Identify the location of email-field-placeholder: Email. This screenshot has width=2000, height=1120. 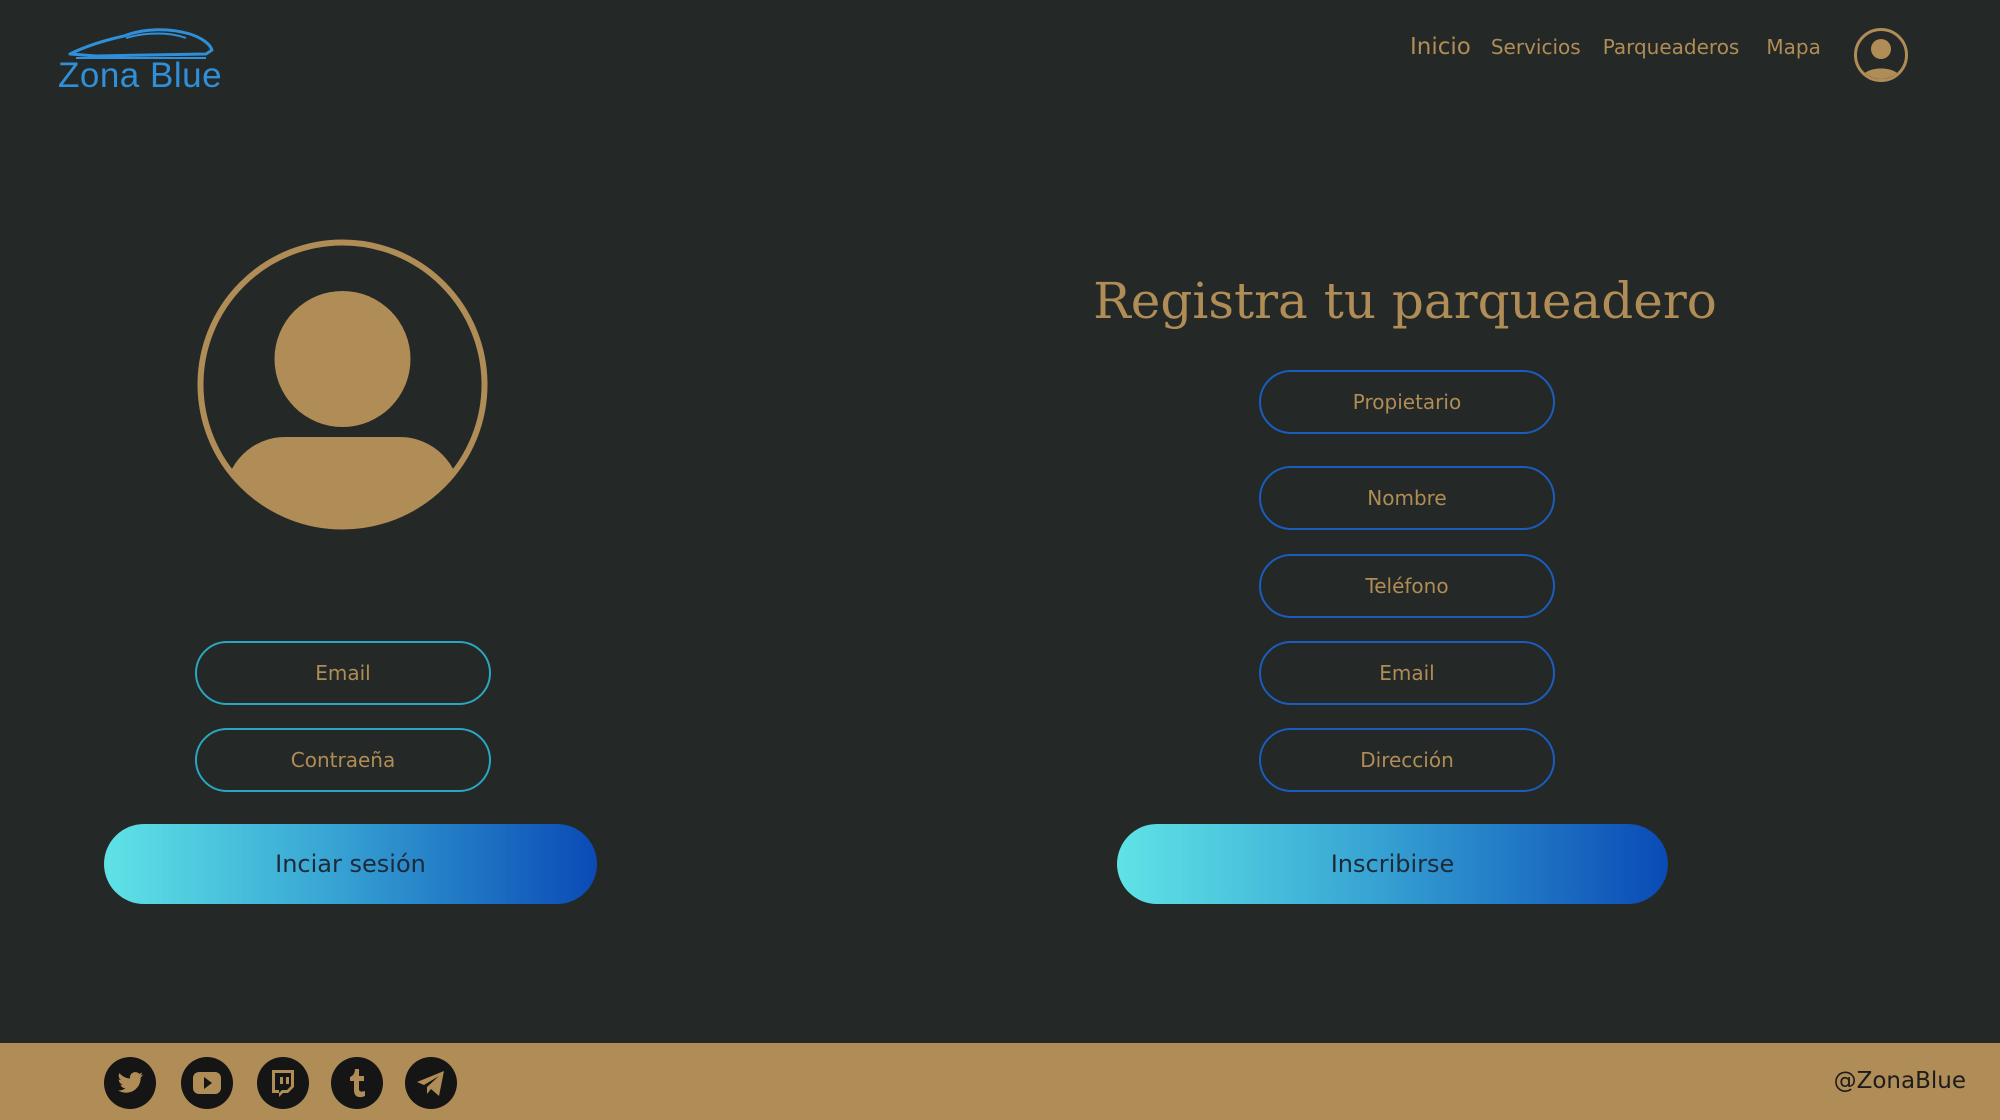
(343, 673).